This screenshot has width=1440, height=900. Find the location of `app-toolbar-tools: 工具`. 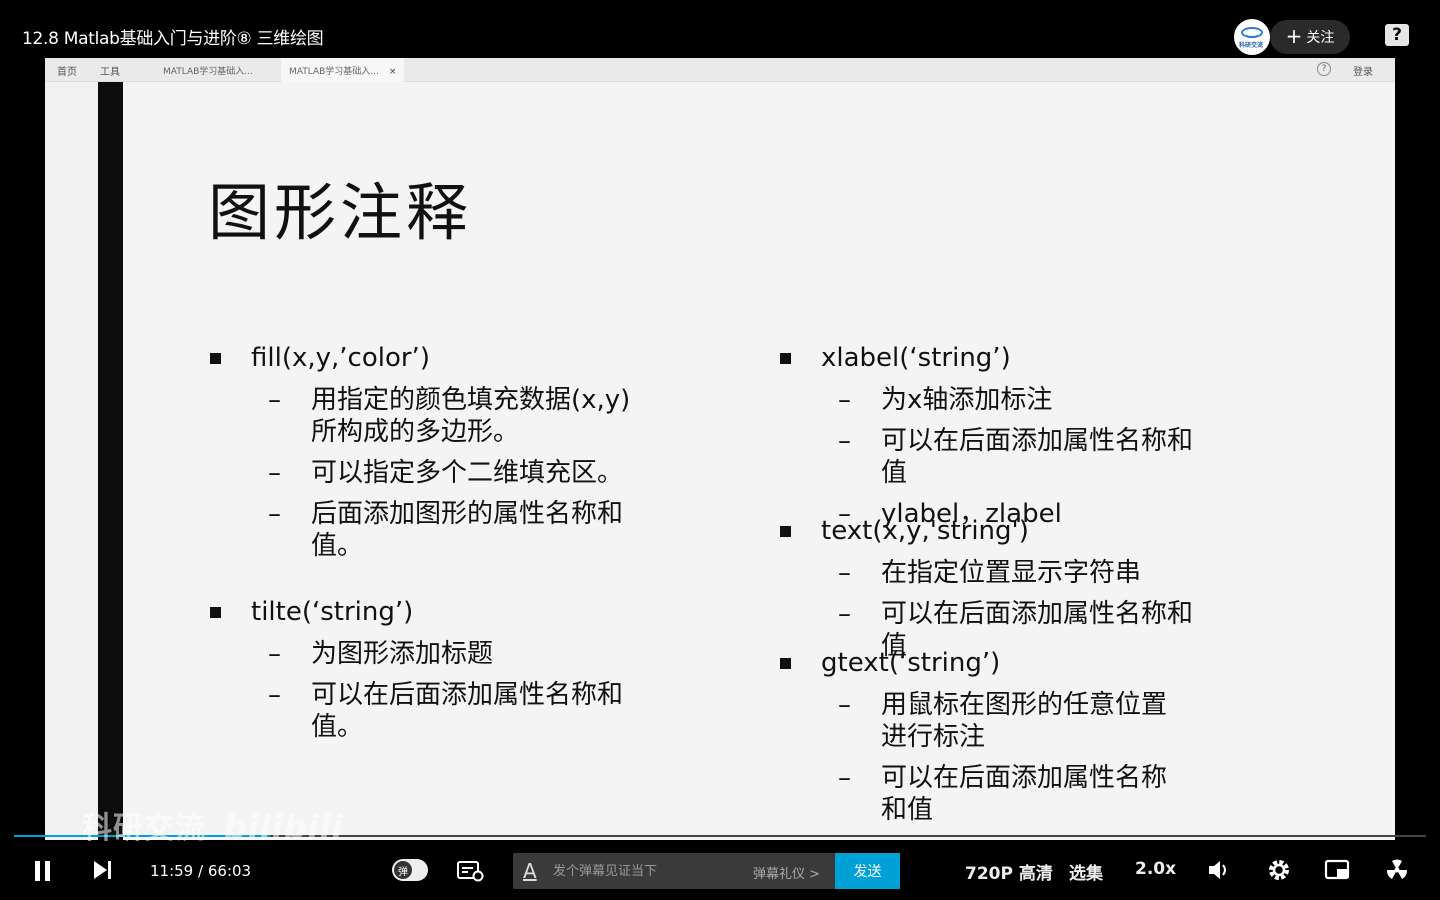

app-toolbar-tools: 工具 is located at coordinates (110, 72).